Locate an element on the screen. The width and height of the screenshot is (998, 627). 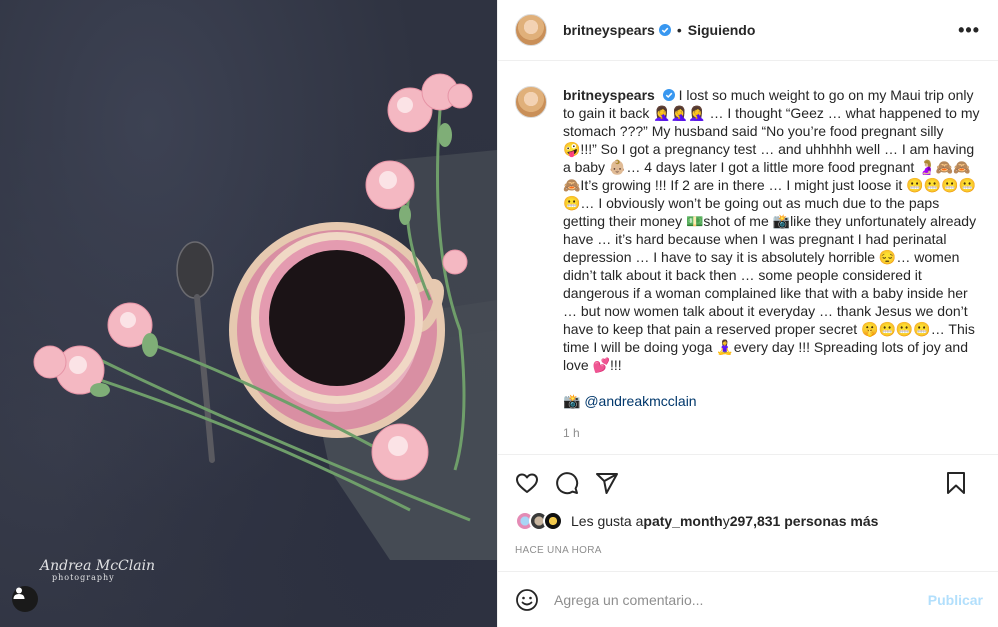
likes-conjunction: y is located at coordinates (726, 521).